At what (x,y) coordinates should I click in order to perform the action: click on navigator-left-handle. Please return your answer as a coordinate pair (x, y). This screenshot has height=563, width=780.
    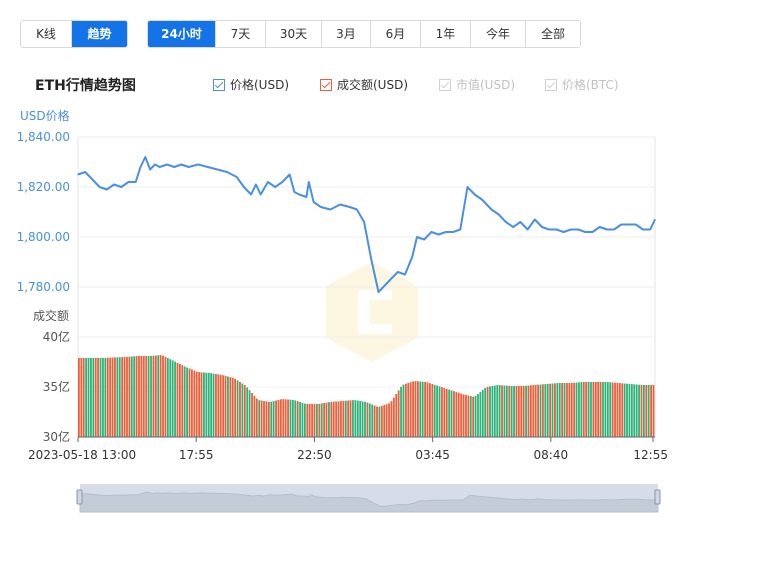
    Looking at the image, I should click on (79, 497).